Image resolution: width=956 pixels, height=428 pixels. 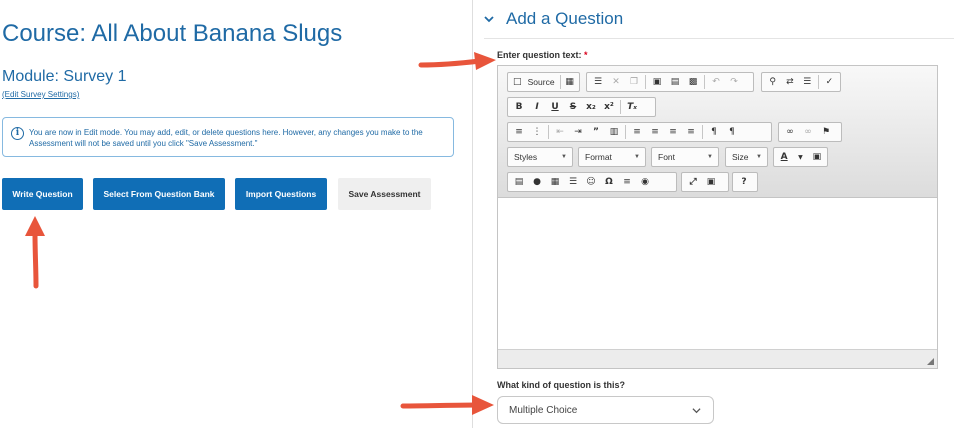 I want to click on copy-icon: ❐, so click(x=634, y=82).